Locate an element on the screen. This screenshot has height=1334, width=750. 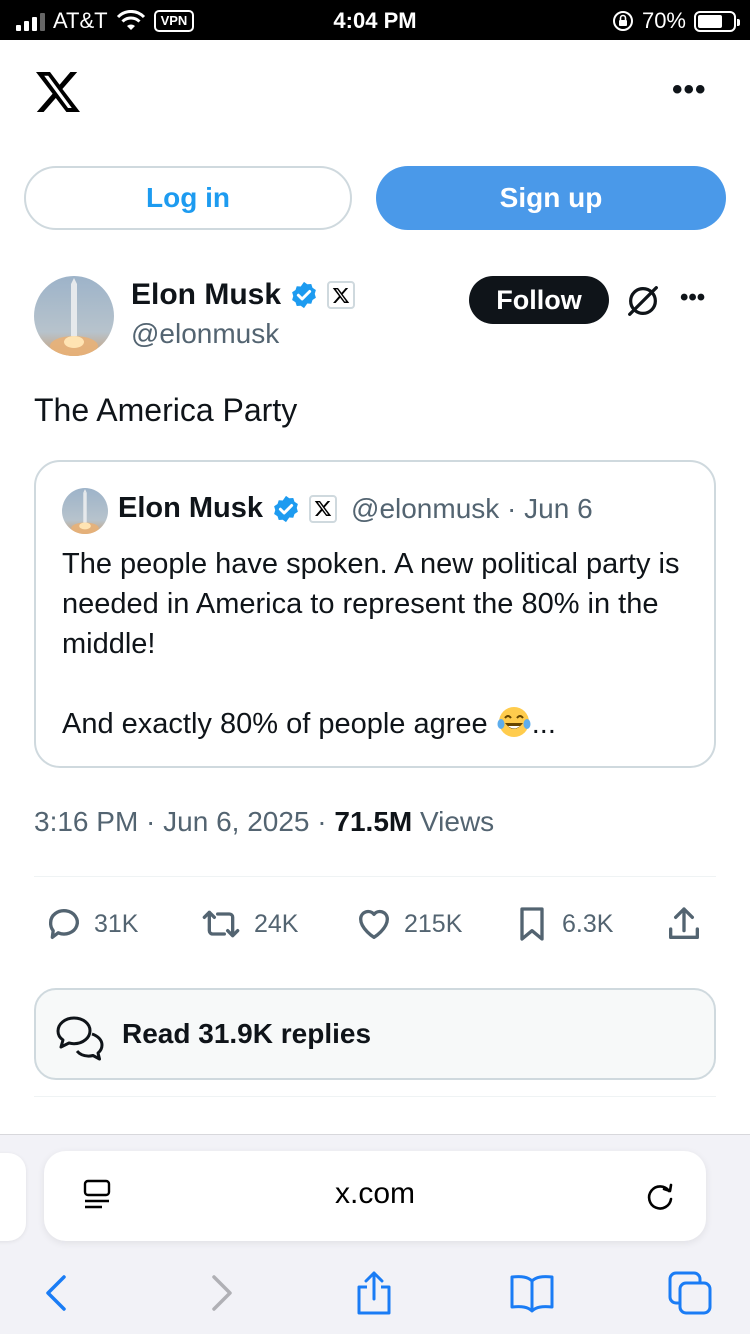
url-text: x.com is located at coordinates (375, 1194).